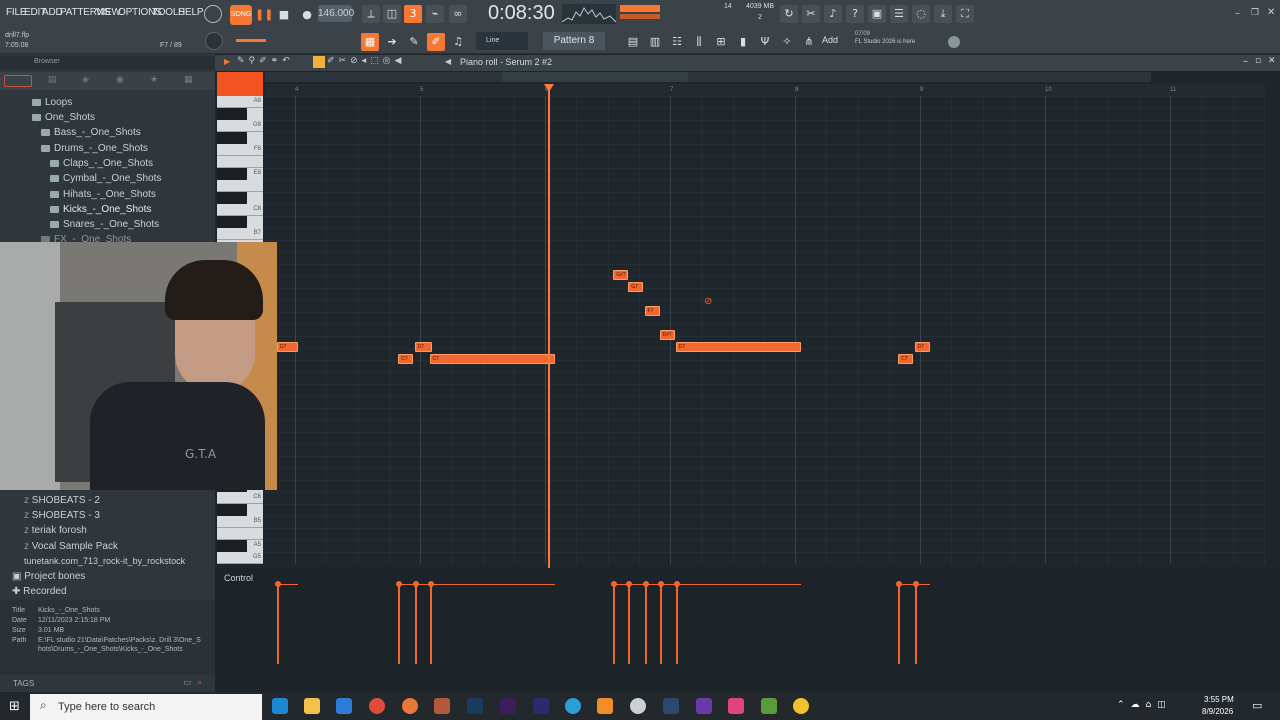  Describe the element at coordinates (475, 706) in the screenshot. I see `photoshop-icon` at that location.